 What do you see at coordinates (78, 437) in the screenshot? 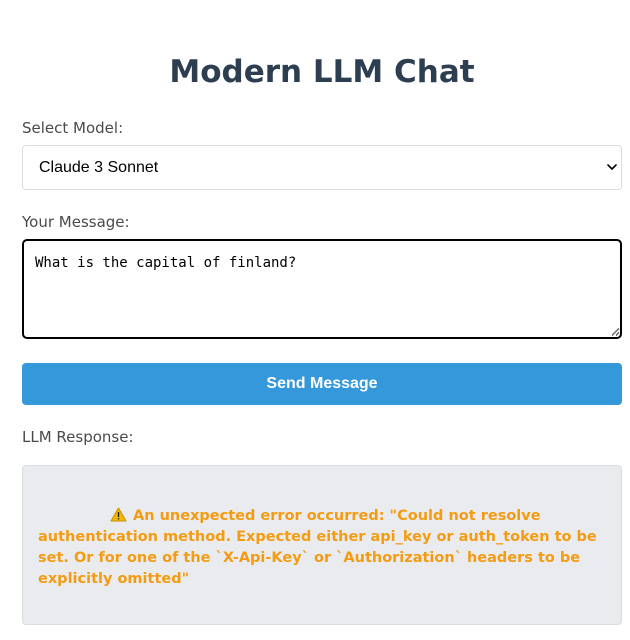
I see `llm-response-label: LLM Response:` at bounding box center [78, 437].